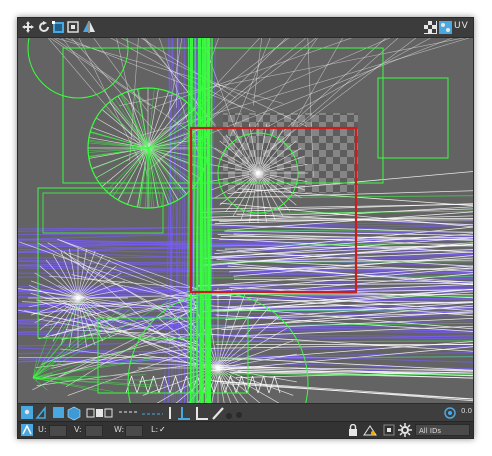 The width and height of the screenshot is (492, 456). I want to click on freeform-icon, so click(58, 27).